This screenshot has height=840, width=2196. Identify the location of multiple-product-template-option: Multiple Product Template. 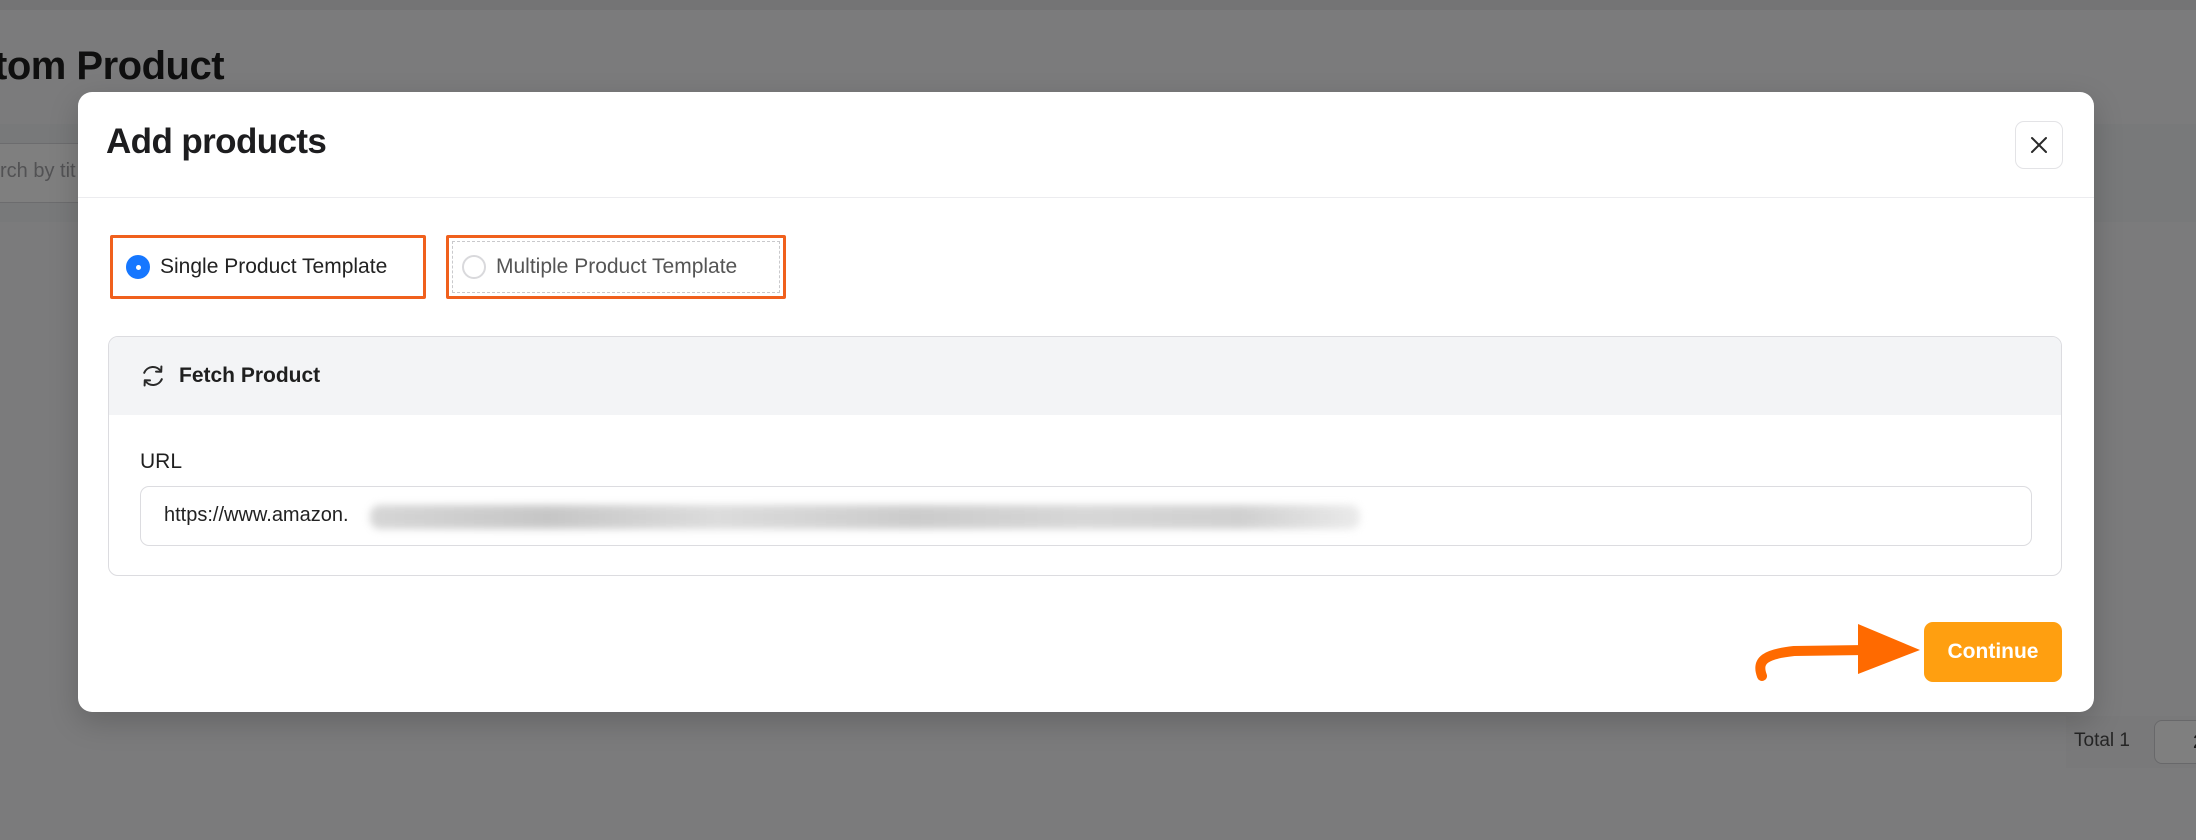
(616, 267).